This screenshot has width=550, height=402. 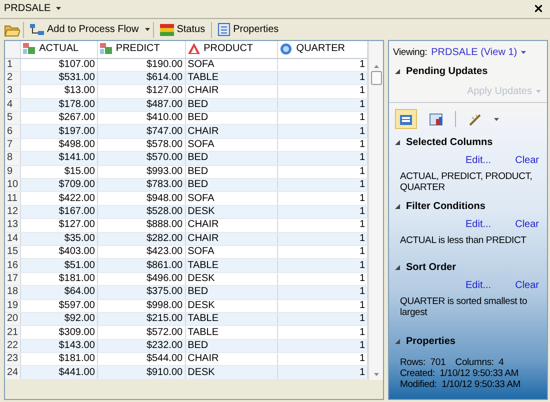 I want to click on list-icon, so click(x=224, y=29).